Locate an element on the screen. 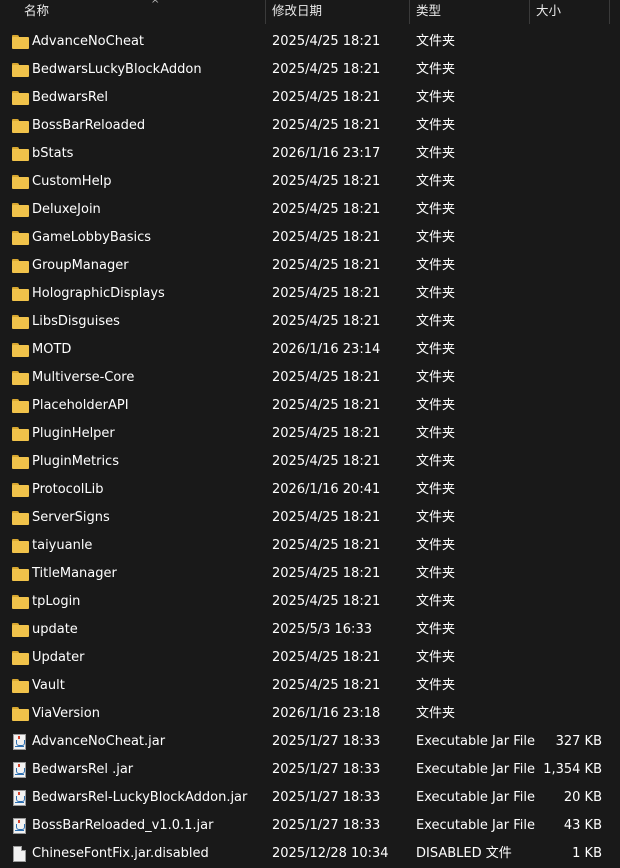 The width and height of the screenshot is (620, 868). file-row: DeluxeJoin 2025/4/25 18:21 文件夹 is located at coordinates (310, 210).